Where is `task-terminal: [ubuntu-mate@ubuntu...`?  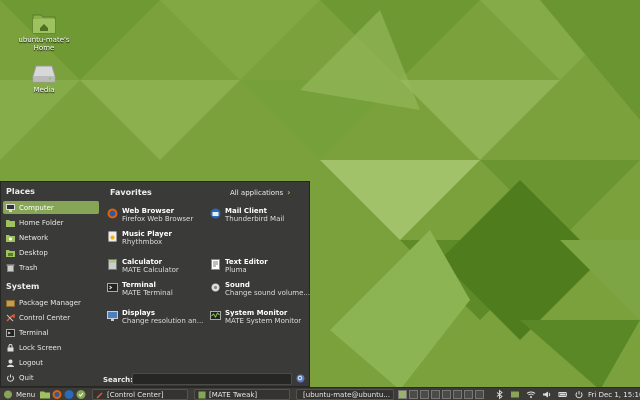
task-terminal: [ubuntu-mate@ubuntu... is located at coordinates (345, 394).